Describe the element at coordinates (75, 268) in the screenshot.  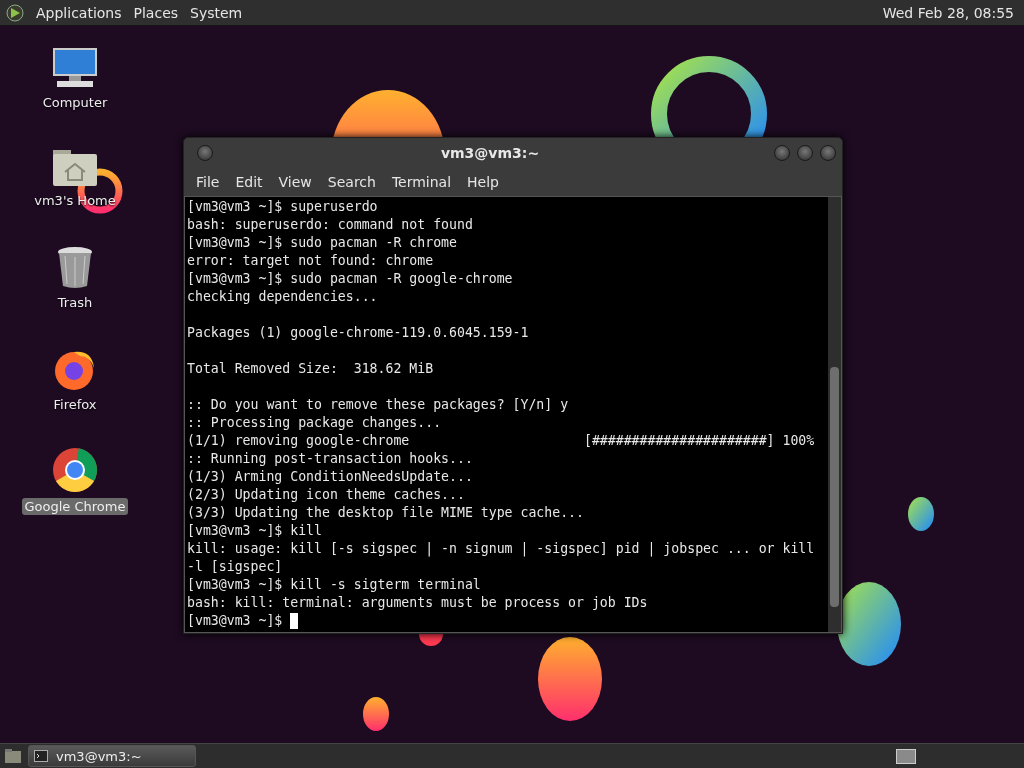
I see `trash-icon` at that location.